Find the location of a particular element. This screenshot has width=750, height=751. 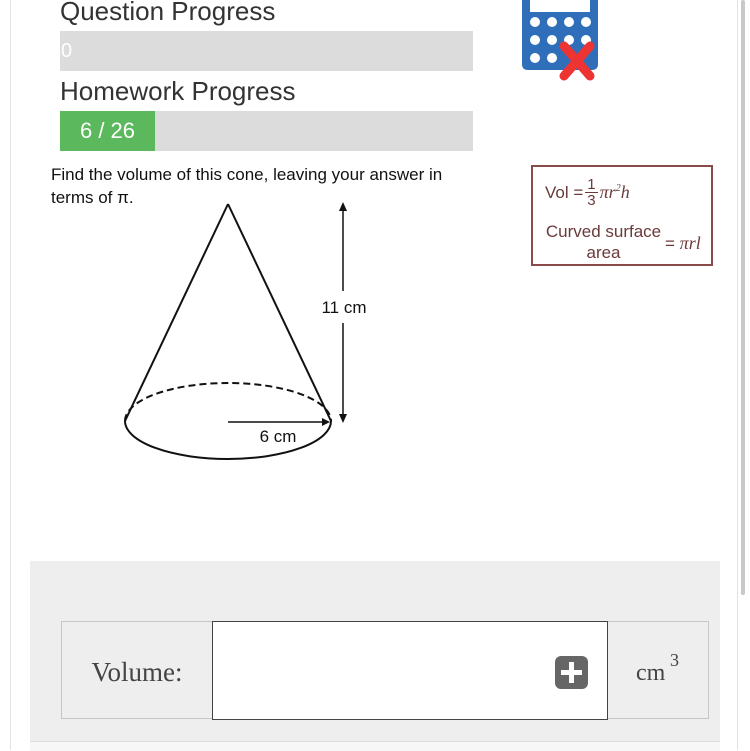

volume-answer-input is located at coordinates (410, 670).